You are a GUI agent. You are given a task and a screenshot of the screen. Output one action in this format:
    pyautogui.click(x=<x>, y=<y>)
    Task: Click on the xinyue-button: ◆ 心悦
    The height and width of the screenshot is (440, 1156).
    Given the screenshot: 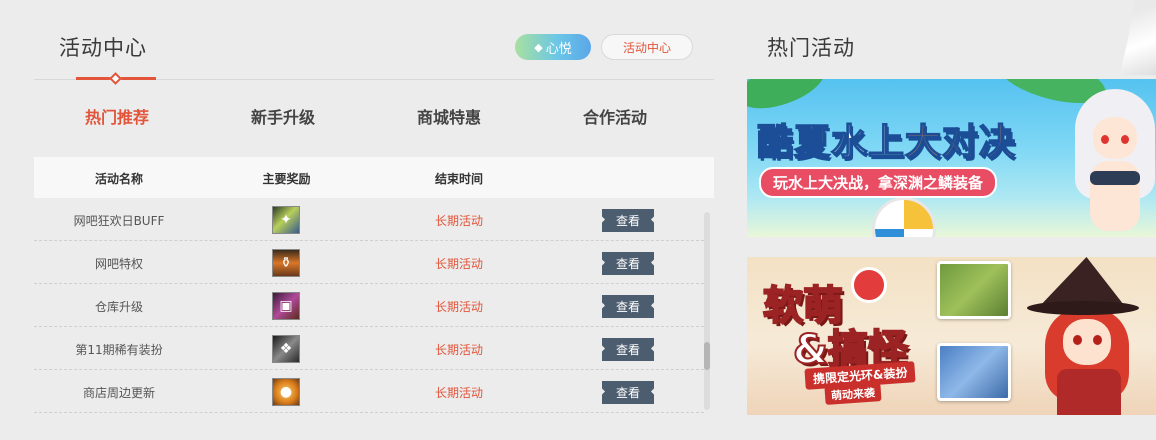 What is the action you would take?
    pyautogui.click(x=553, y=47)
    